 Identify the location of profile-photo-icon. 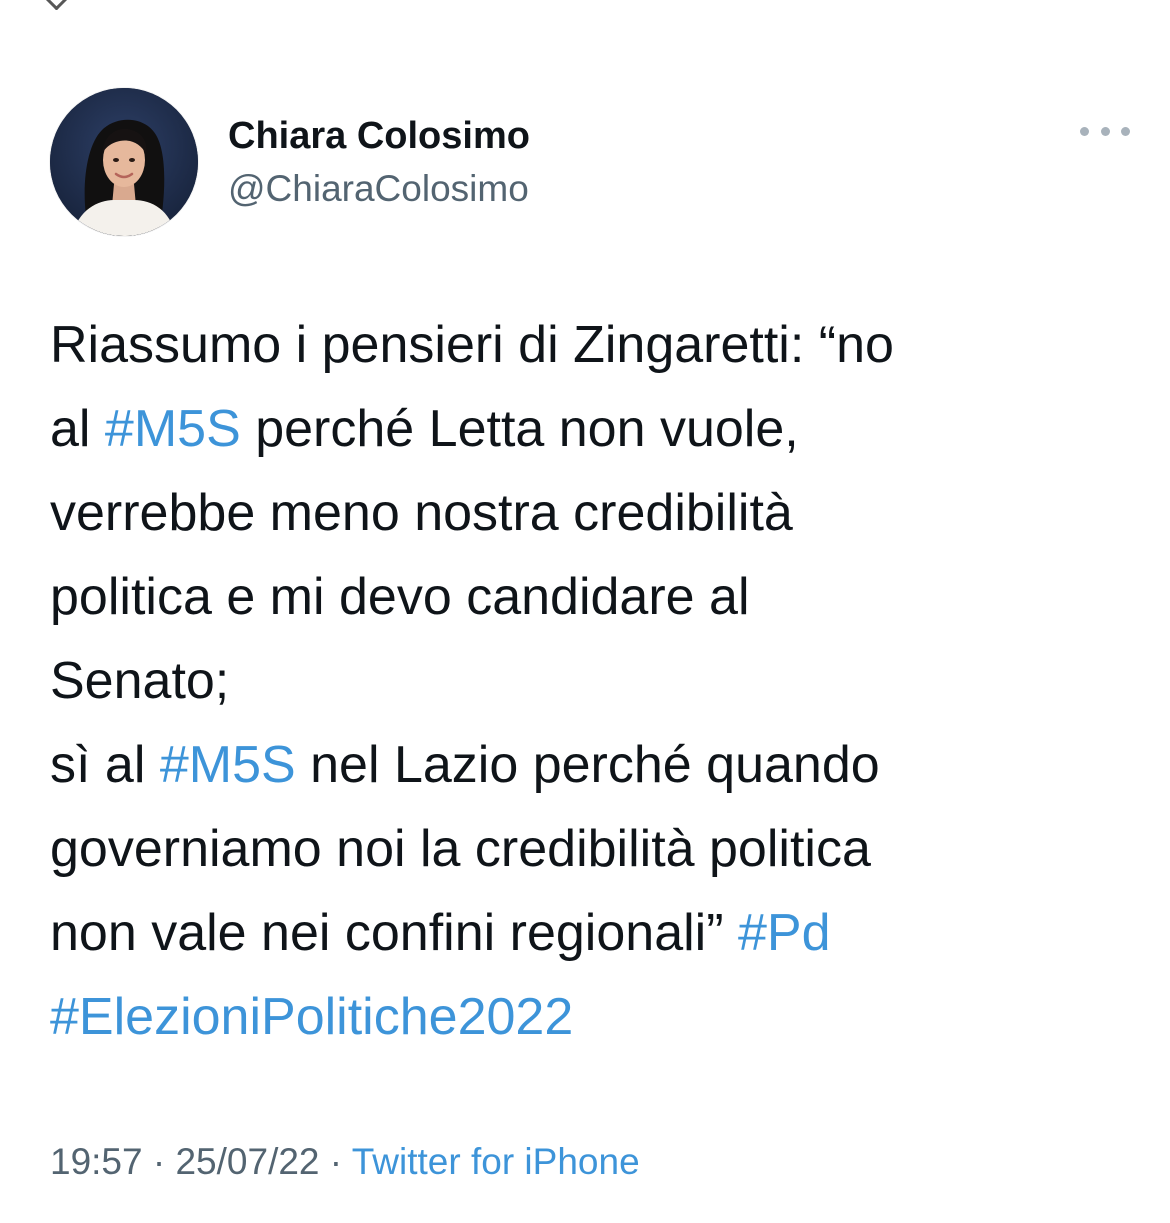
(124, 162).